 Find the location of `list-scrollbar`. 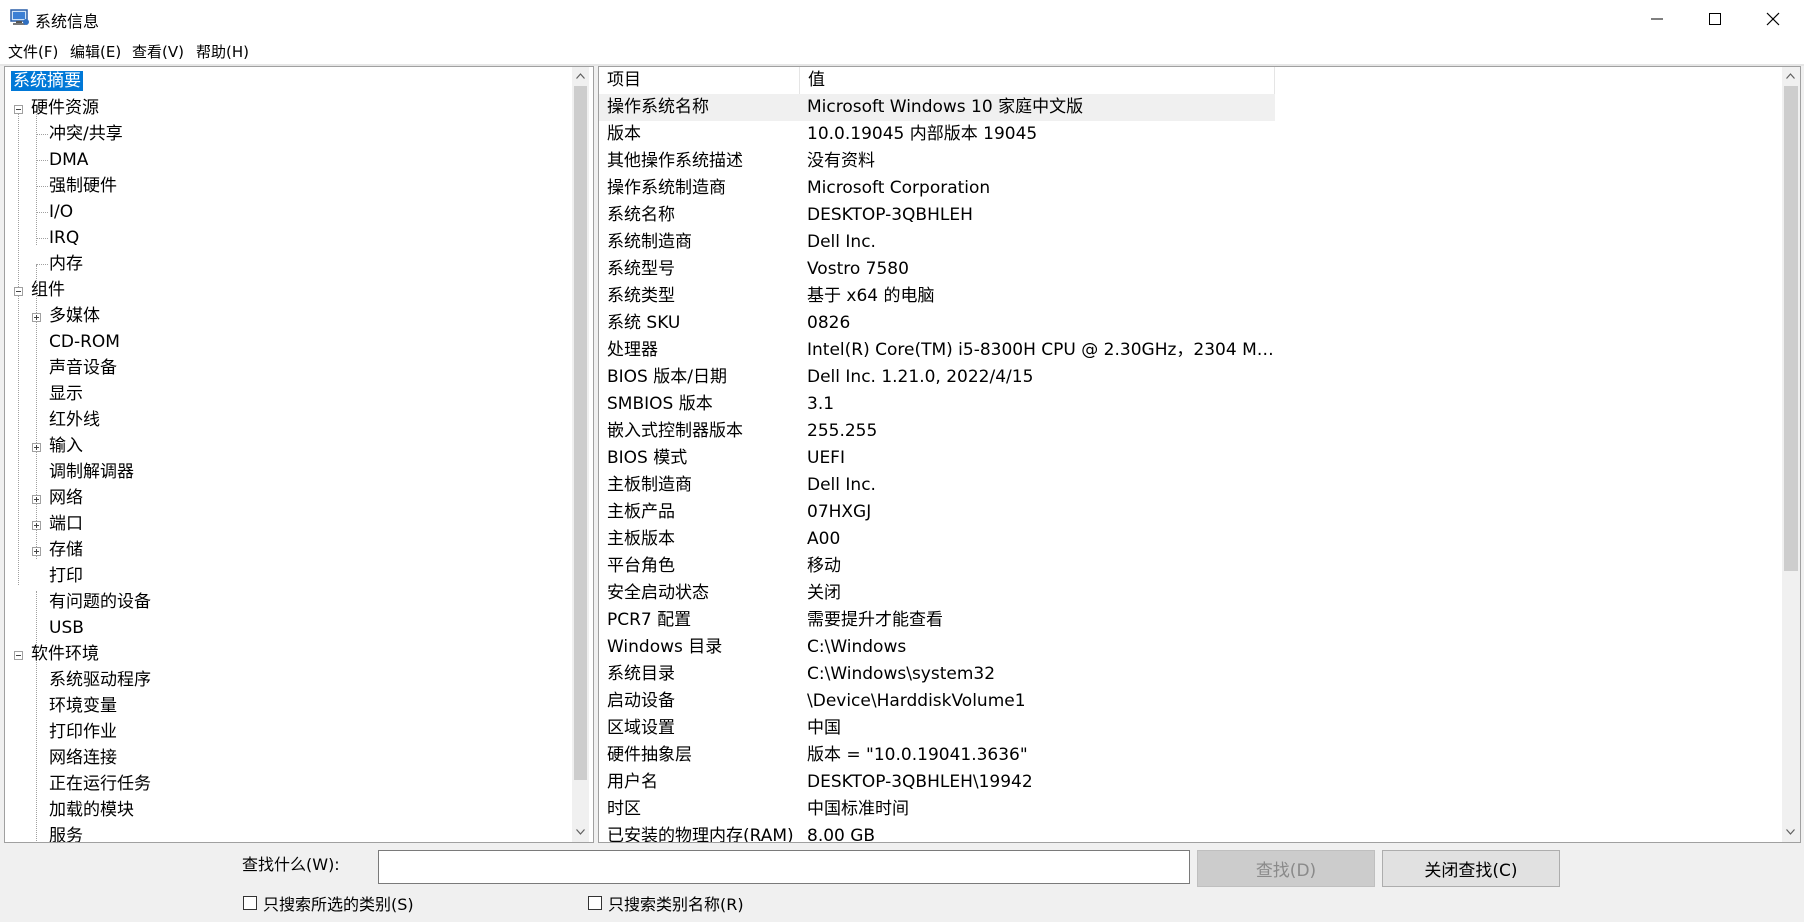

list-scrollbar is located at coordinates (1791, 454).